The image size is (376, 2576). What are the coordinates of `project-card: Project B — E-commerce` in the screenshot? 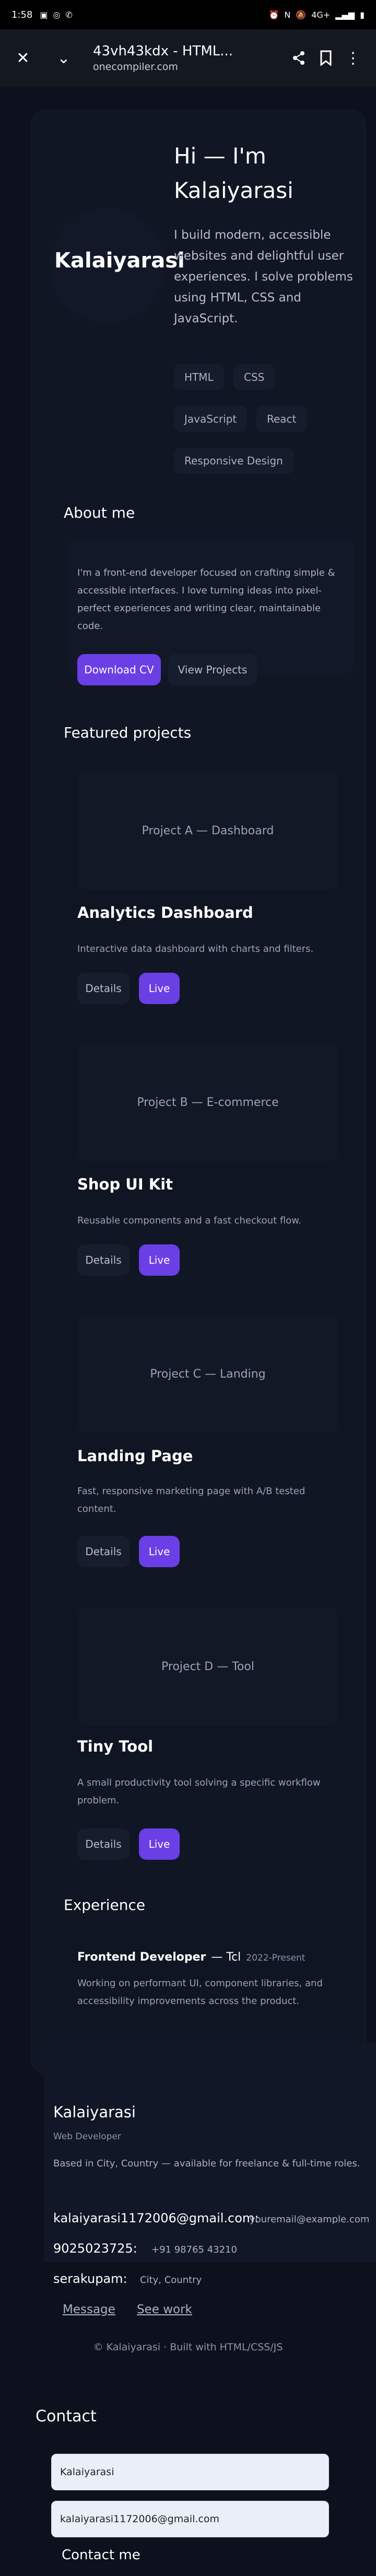 It's located at (210, 1115).